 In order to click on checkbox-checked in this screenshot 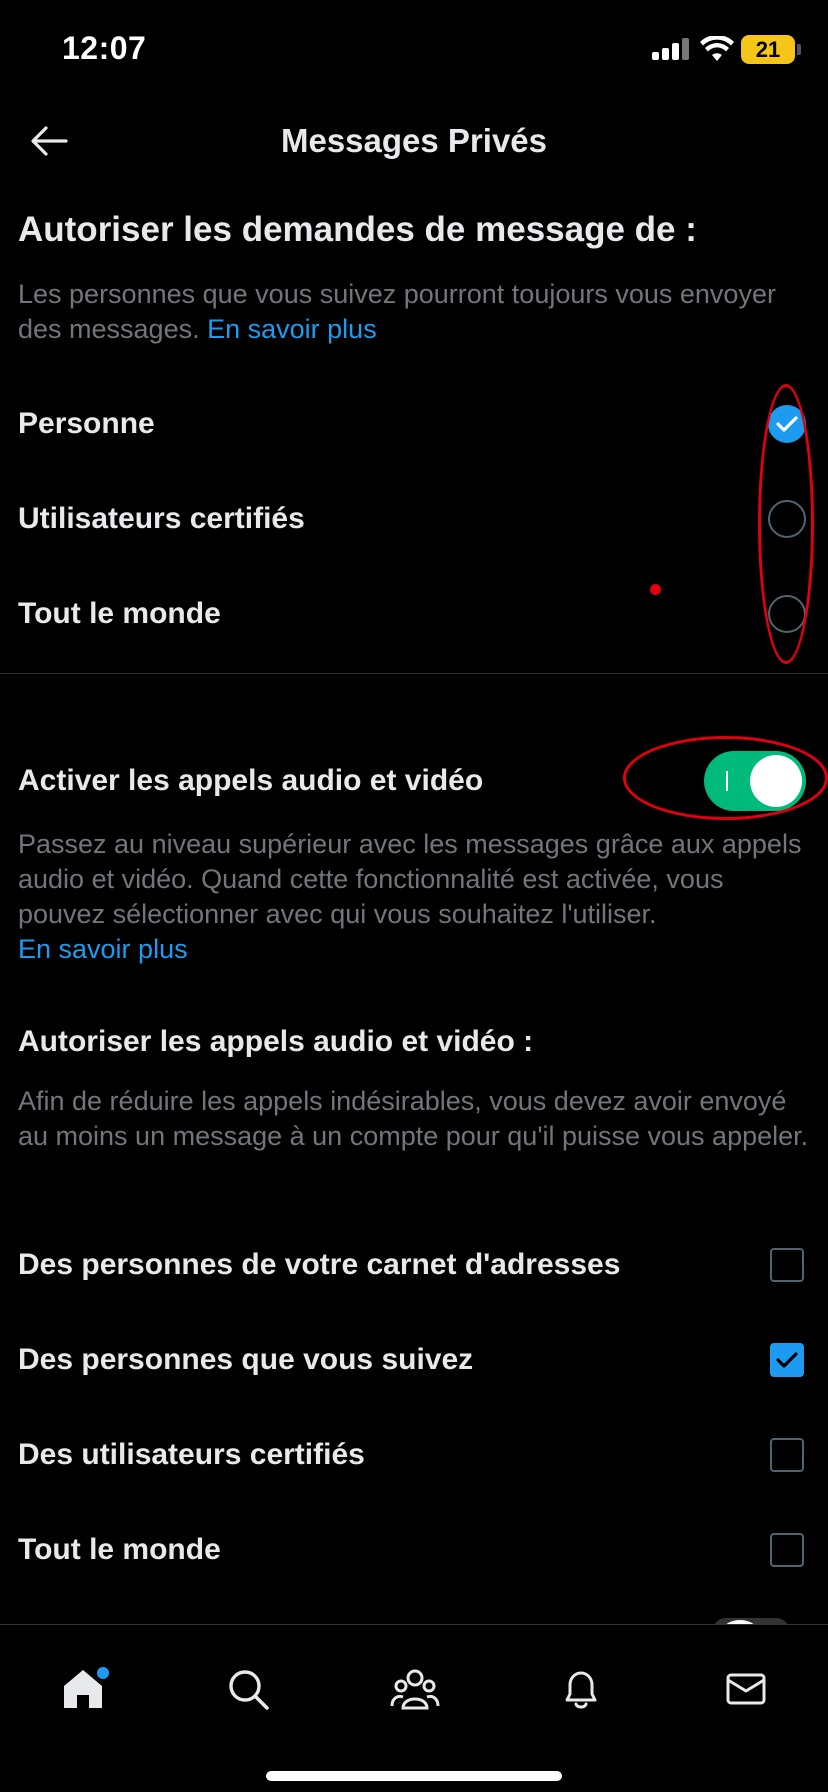, I will do `click(787, 1360)`.